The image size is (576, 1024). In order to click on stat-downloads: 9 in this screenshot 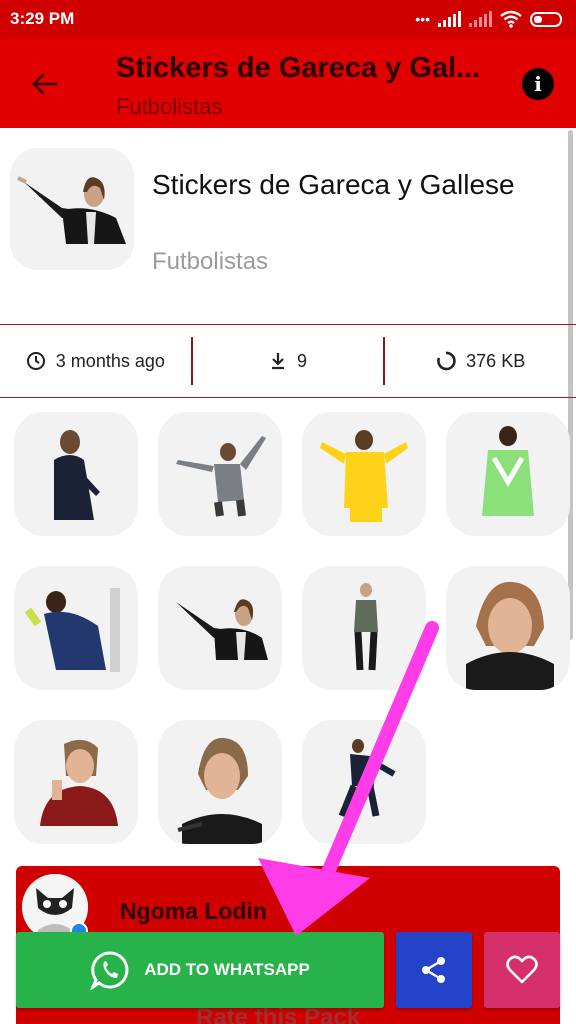, I will do `click(288, 361)`.